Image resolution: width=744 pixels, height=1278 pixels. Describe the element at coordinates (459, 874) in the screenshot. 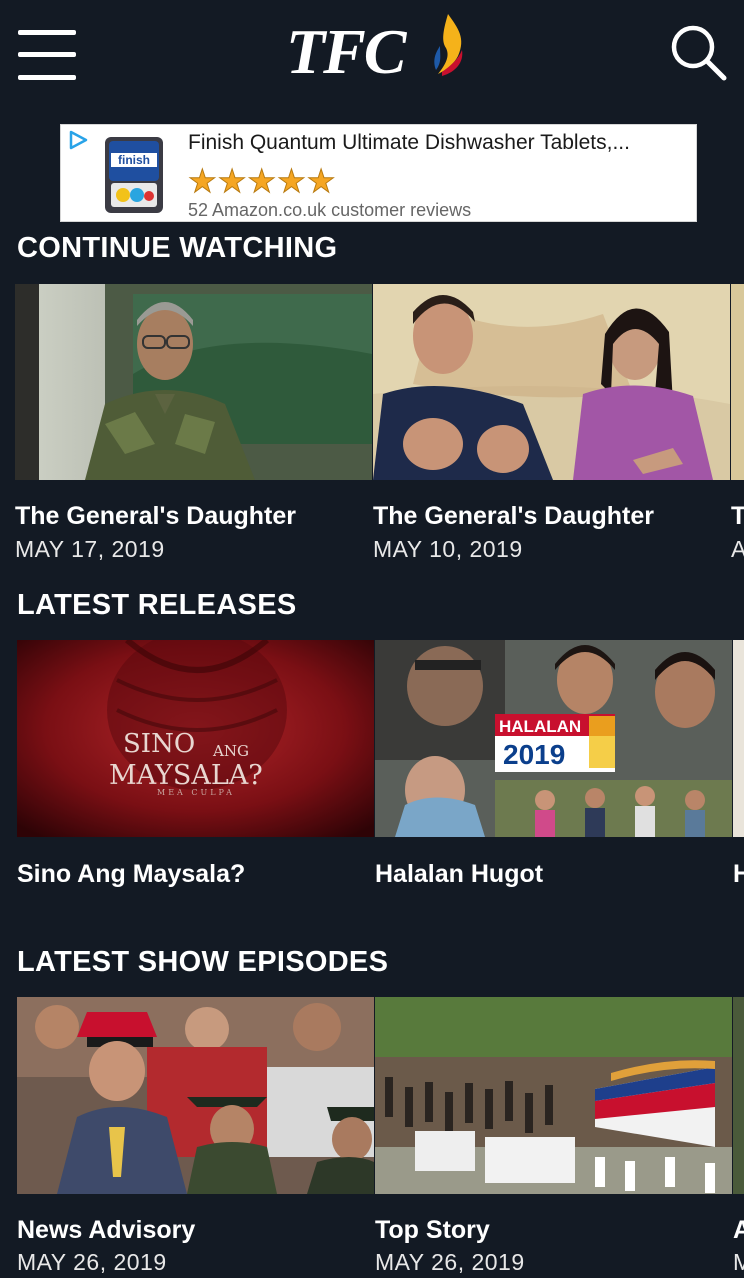

I see `card-title: Halalan Hugot` at that location.